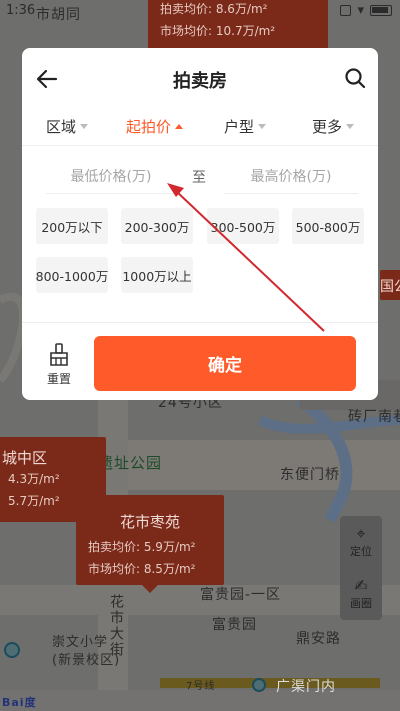 The height and width of the screenshot is (711, 400). What do you see at coordinates (374, 417) in the screenshot?
I see `map-label: 砖厂南巷` at bounding box center [374, 417].